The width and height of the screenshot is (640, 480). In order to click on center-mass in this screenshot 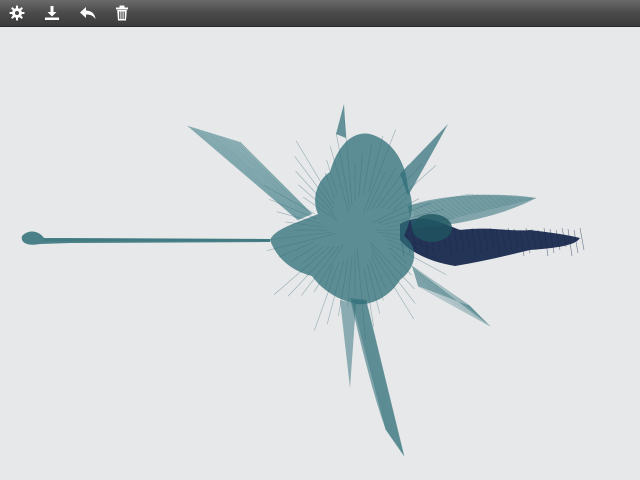, I will do `click(342, 219)`.